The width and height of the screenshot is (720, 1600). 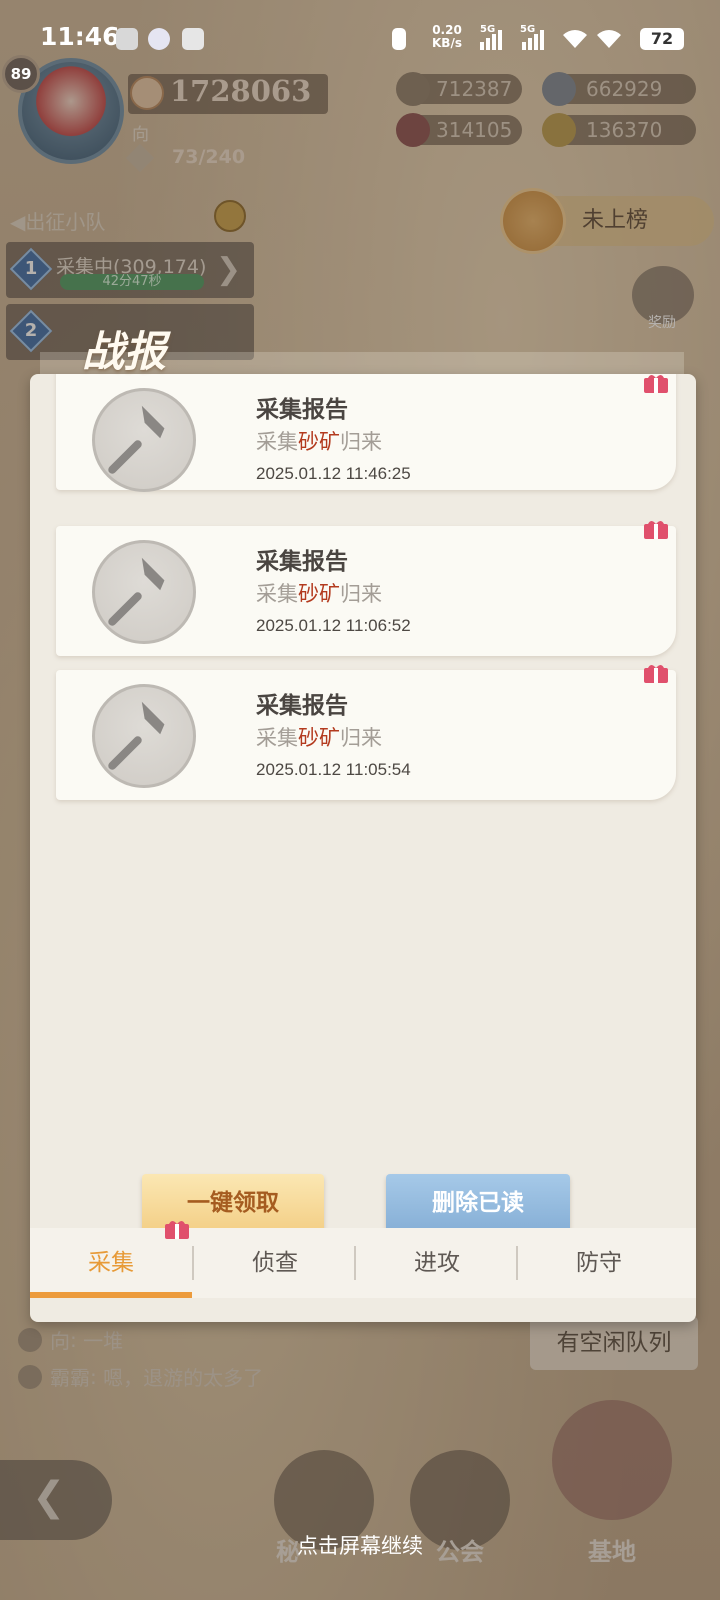 I want to click on battery-level: 72, so click(x=662, y=39).